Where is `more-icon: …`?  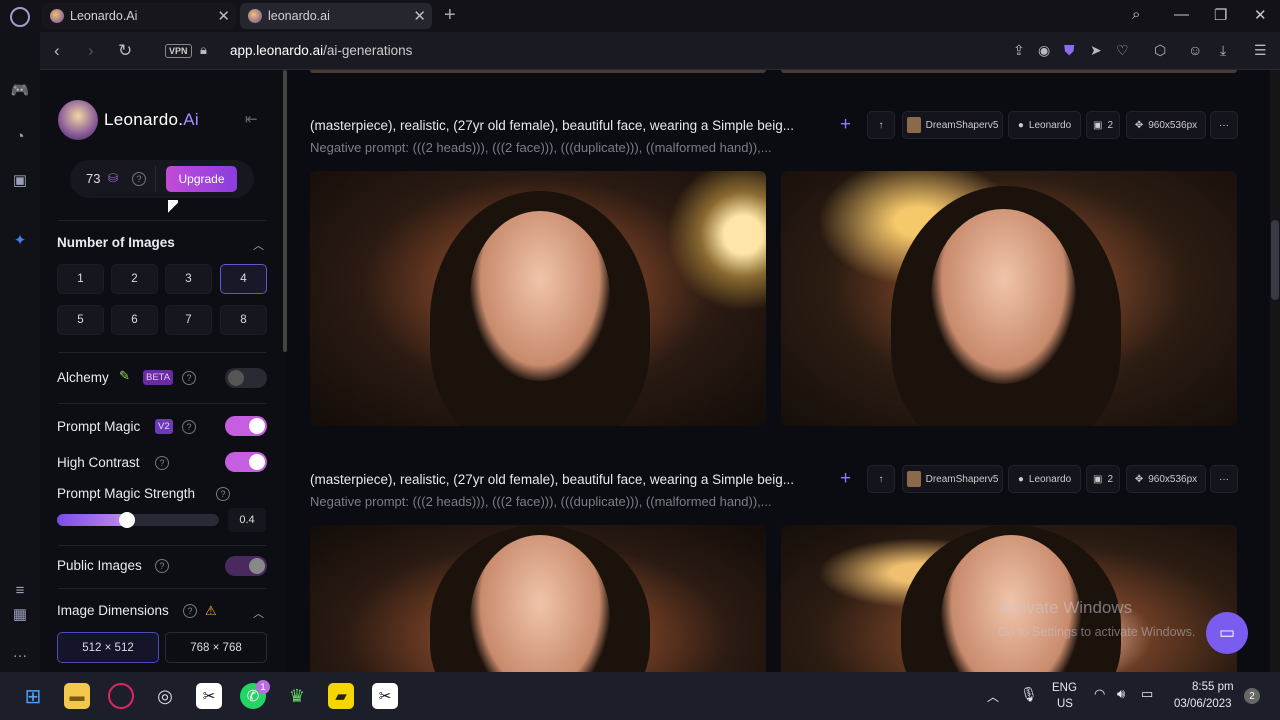 more-icon: … is located at coordinates (20, 652).